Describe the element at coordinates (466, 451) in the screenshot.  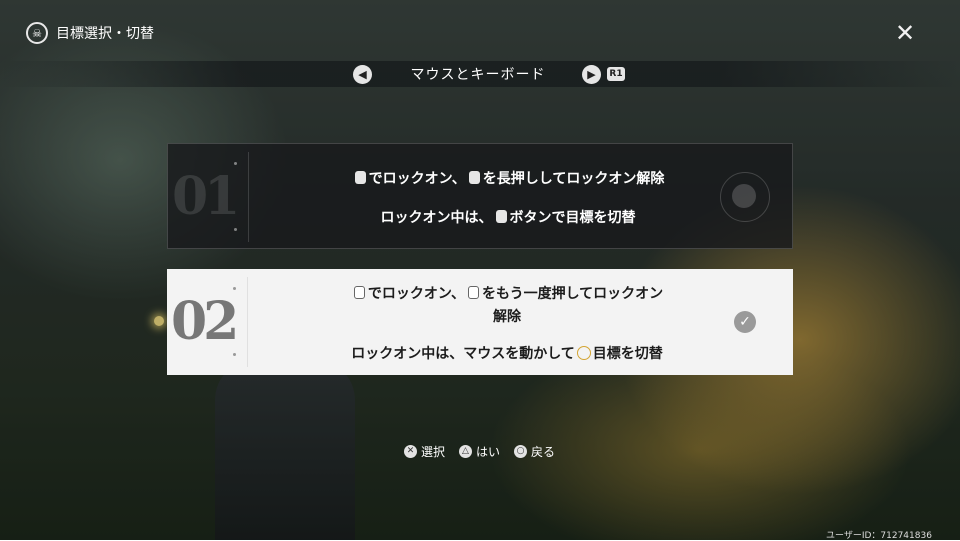
I see `triangle-button-icon: △` at that location.